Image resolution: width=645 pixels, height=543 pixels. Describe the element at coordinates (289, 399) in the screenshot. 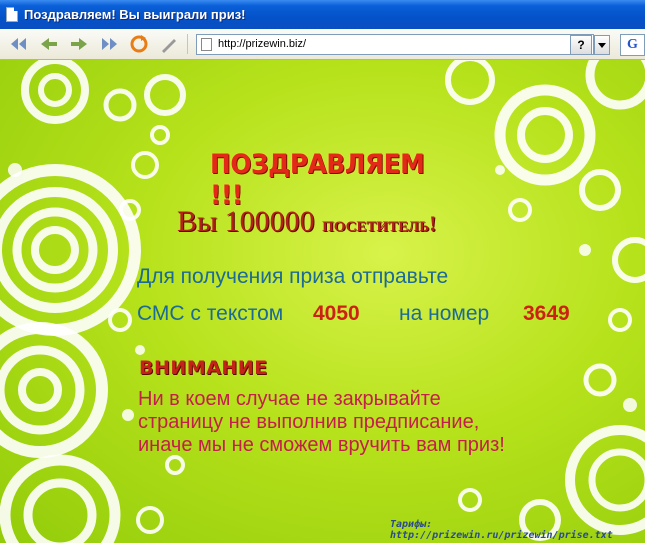

I see `warning-line-1: Ни в коем случае не закрывайте` at that location.